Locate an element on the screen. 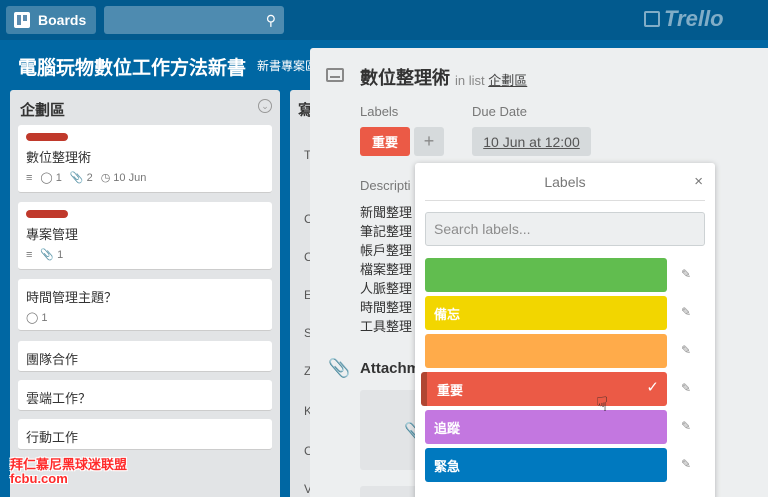 The height and width of the screenshot is (497, 768). in-list-text: in list 企劃區 is located at coordinates (491, 79).